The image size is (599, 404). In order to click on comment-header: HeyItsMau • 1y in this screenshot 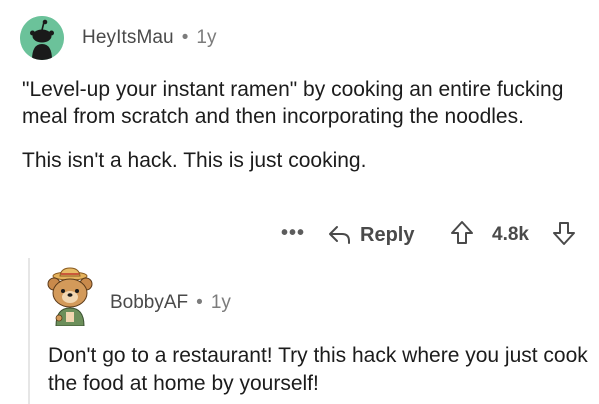, I will do `click(118, 38)`.